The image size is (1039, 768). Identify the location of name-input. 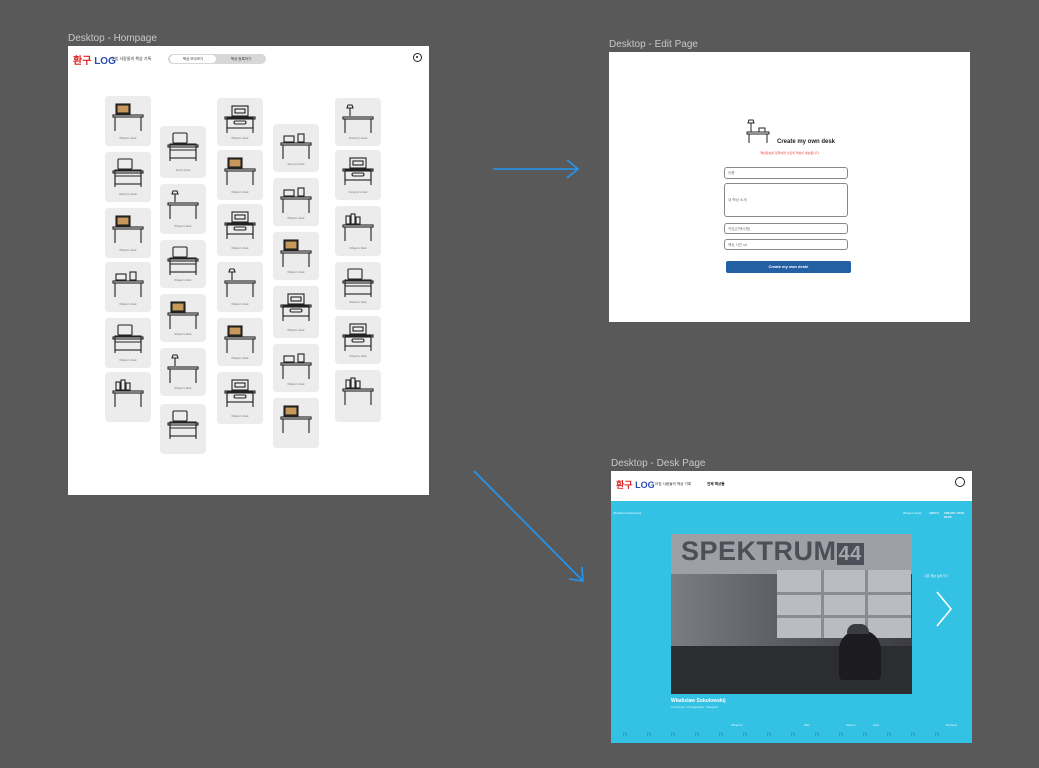
(786, 173).